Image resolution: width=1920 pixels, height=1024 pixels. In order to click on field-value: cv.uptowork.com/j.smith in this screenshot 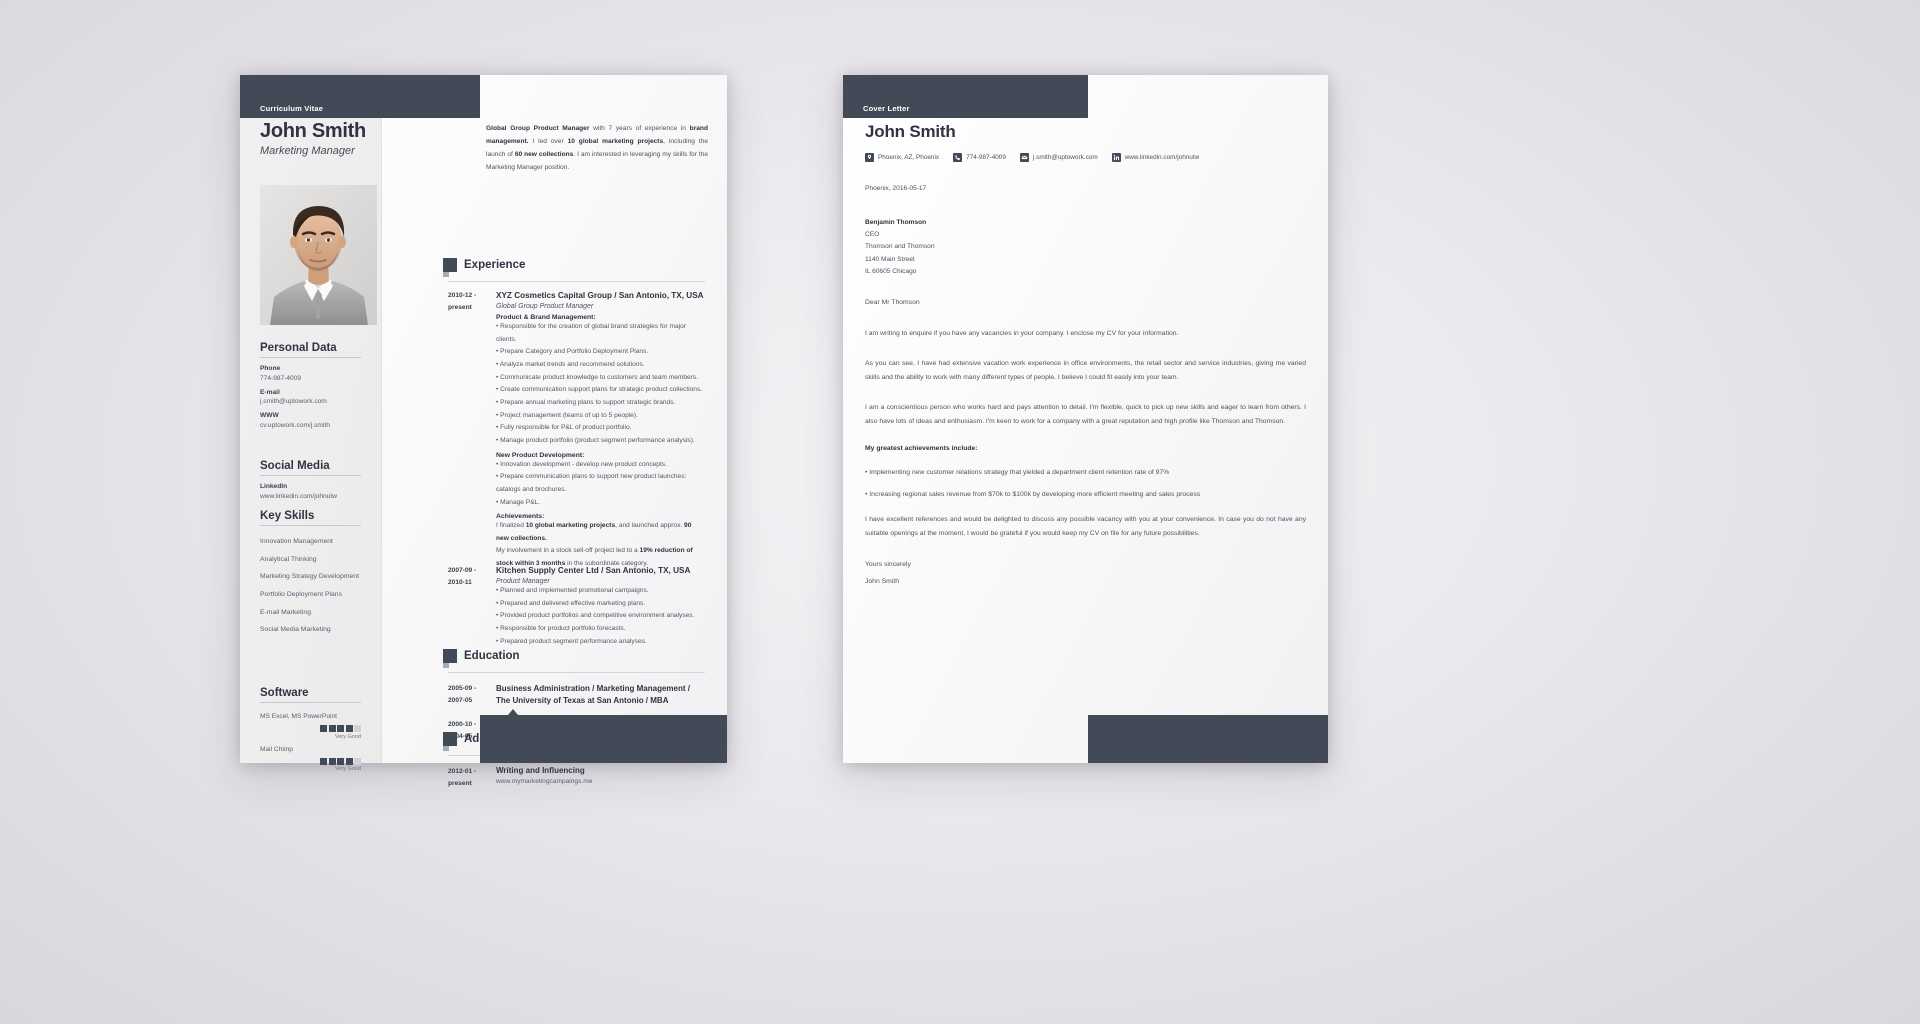, I will do `click(295, 425)`.